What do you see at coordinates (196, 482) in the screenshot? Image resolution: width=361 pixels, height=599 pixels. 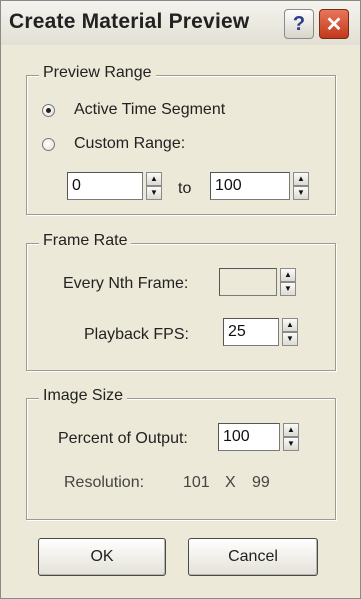 I see `resolution-width: 101` at bounding box center [196, 482].